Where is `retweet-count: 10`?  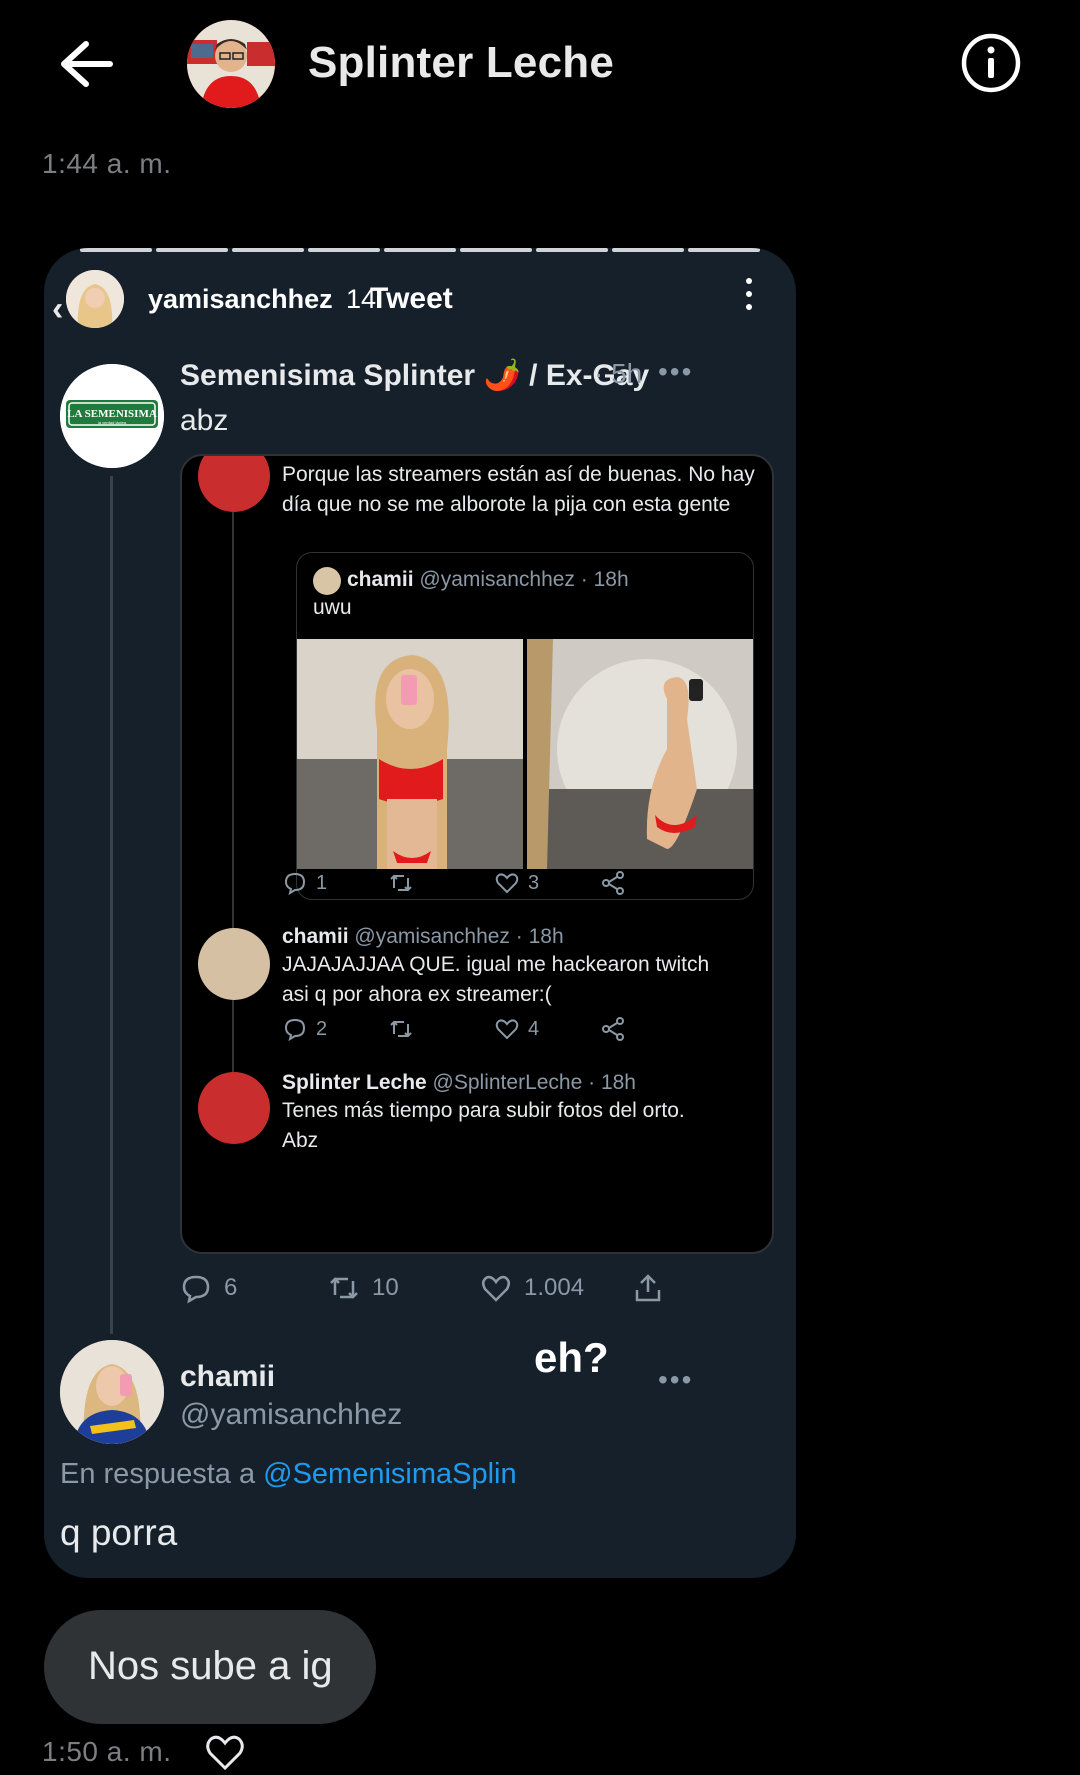 retweet-count: 10 is located at coordinates (363, 1288).